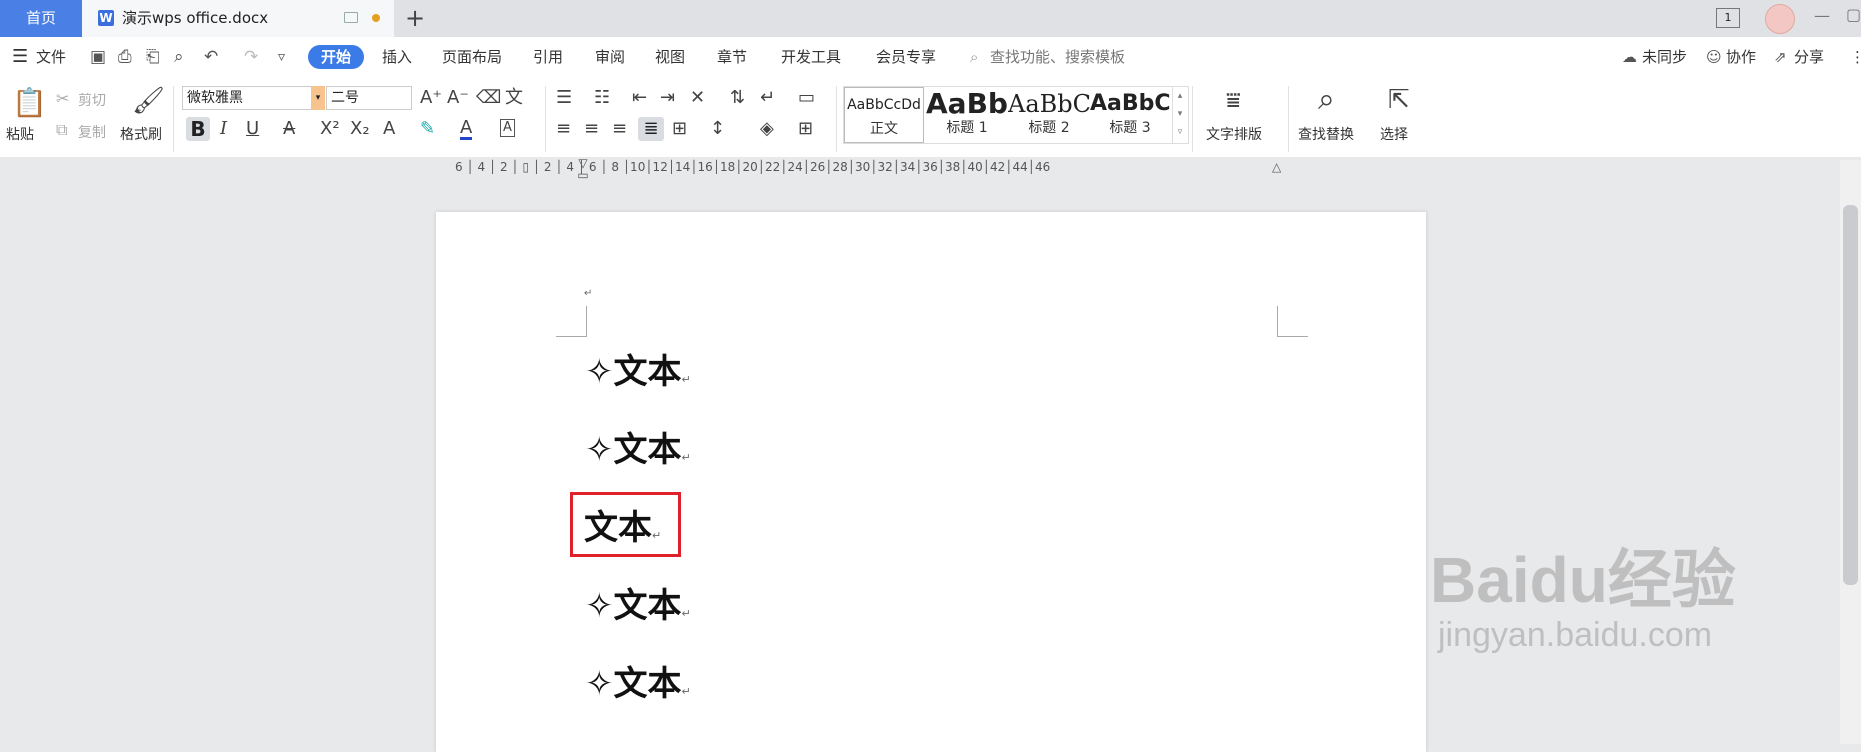 This screenshot has height=752, width=1861. Describe the element at coordinates (141, 134) in the screenshot. I see `format-painter-button: 格式刷` at that location.